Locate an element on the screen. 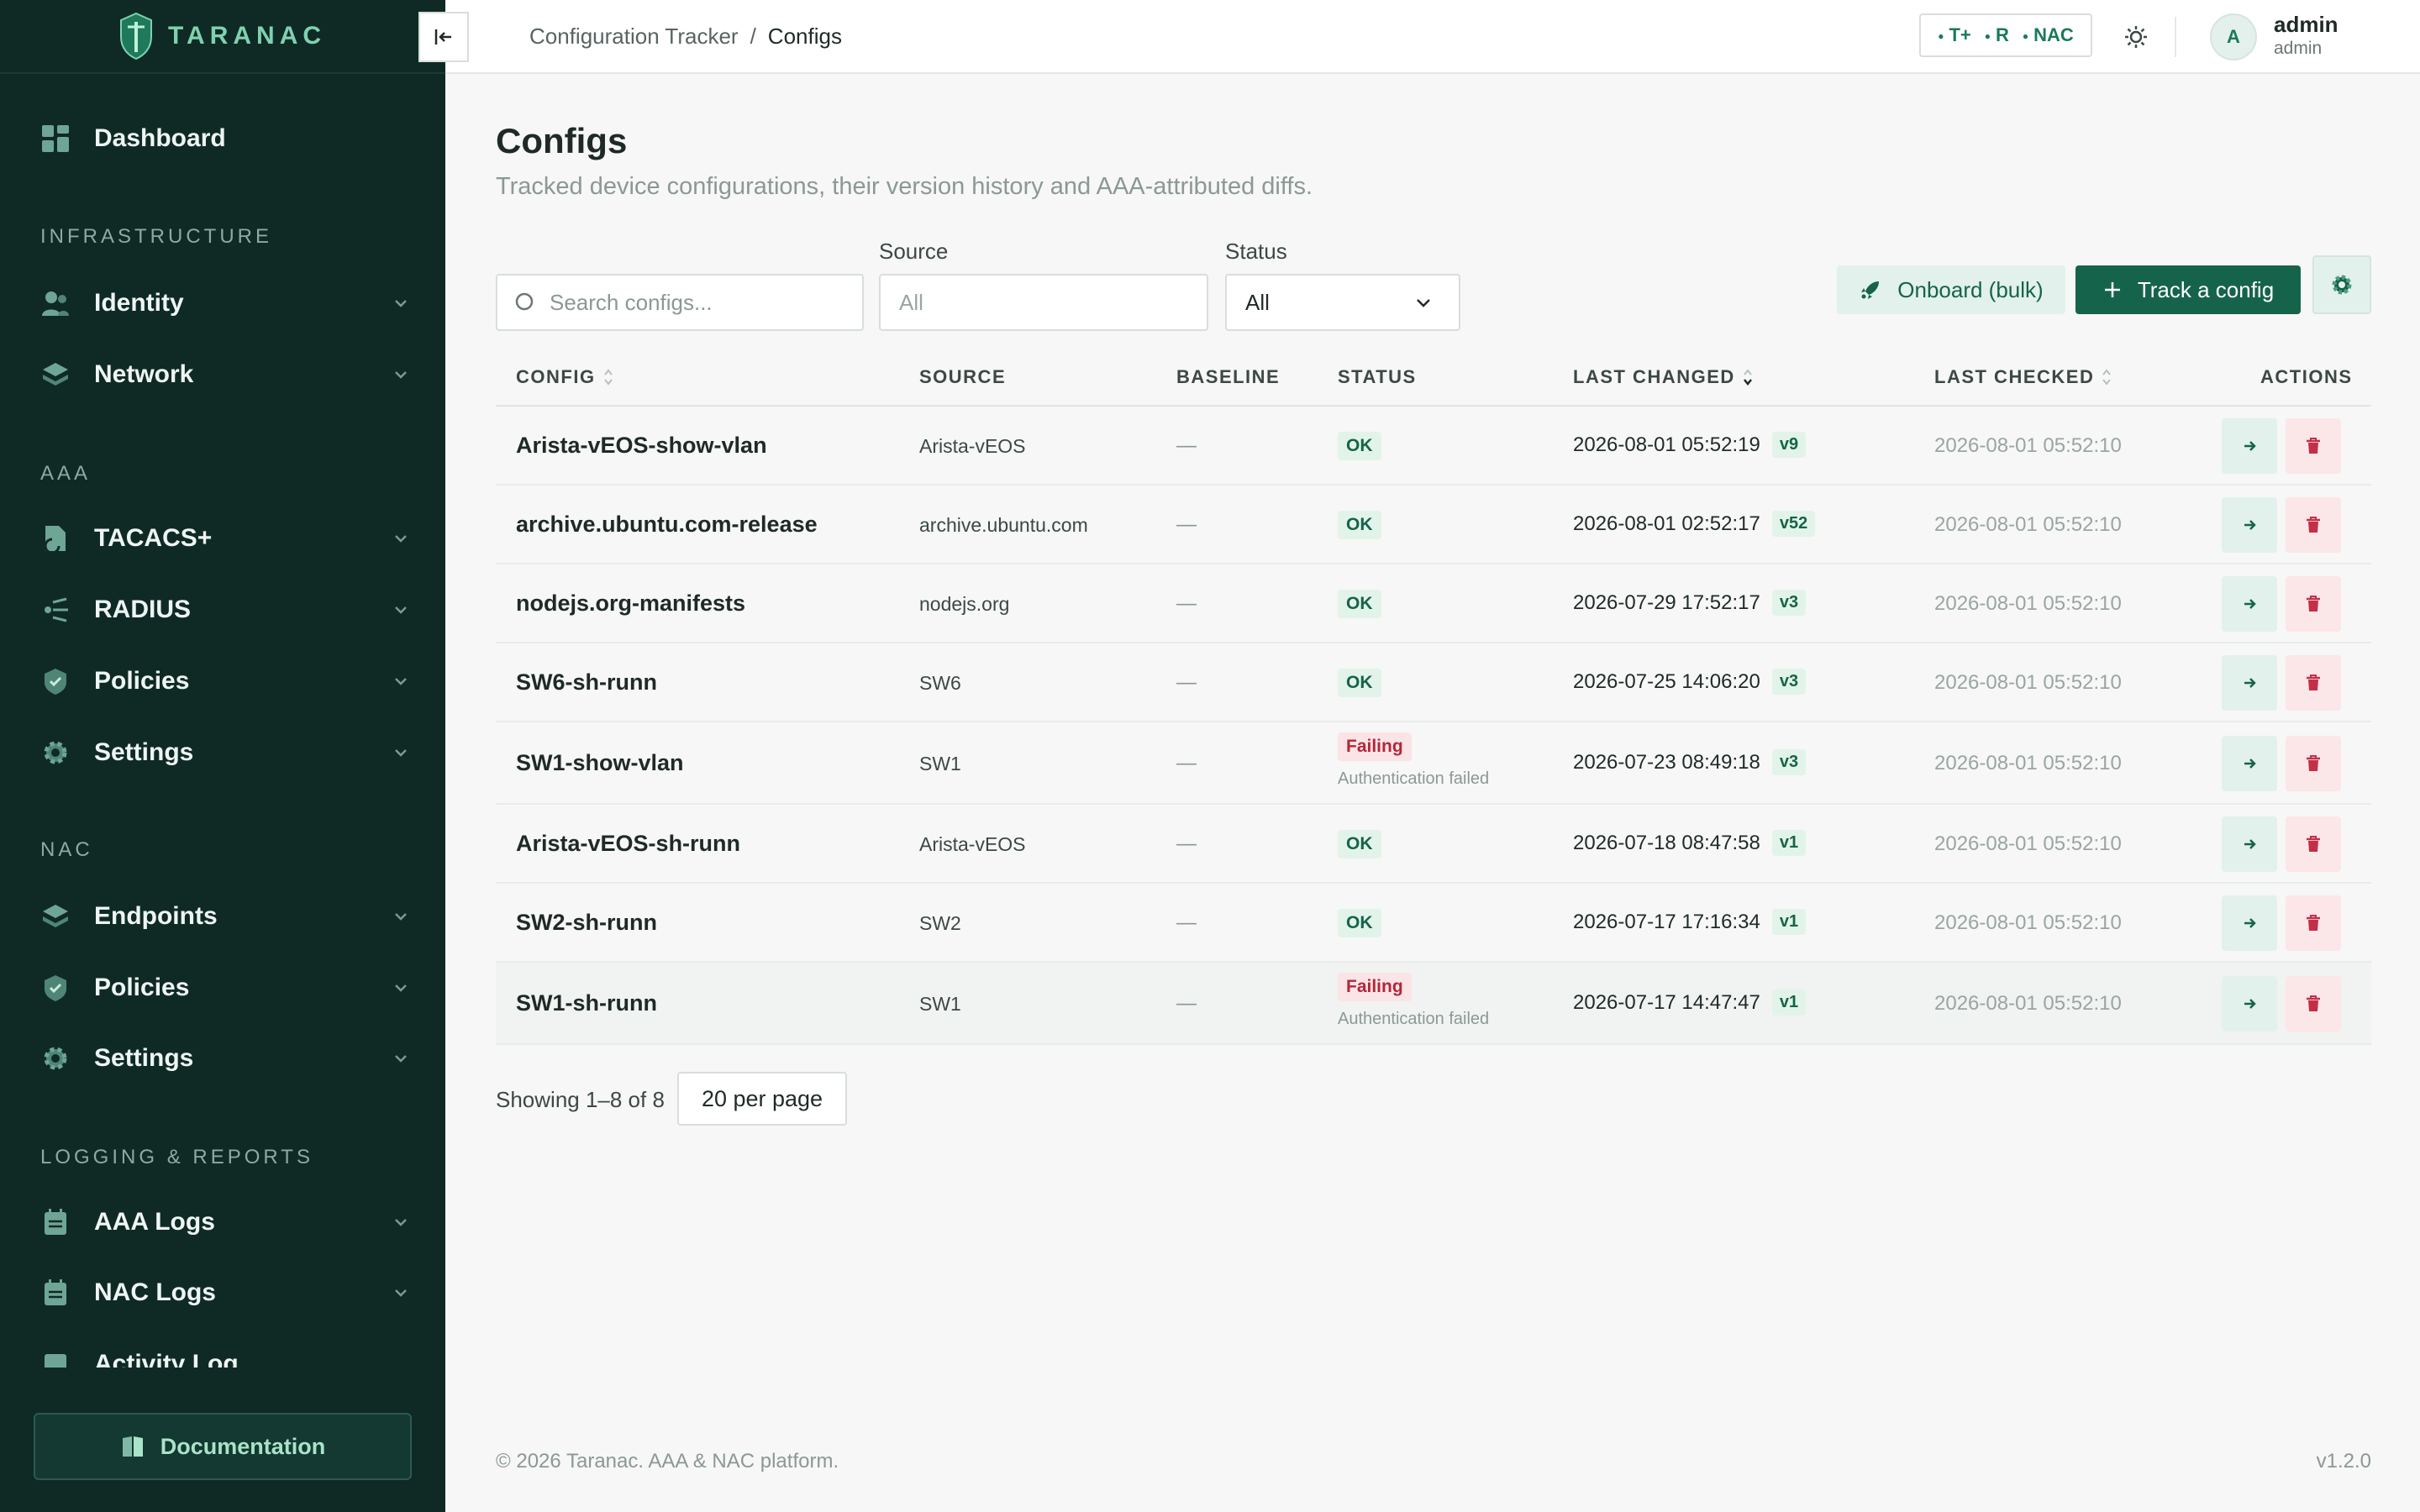 The image size is (2420, 1512). sidebar-item-activity-log: Activity Log is located at coordinates (225, 1353).